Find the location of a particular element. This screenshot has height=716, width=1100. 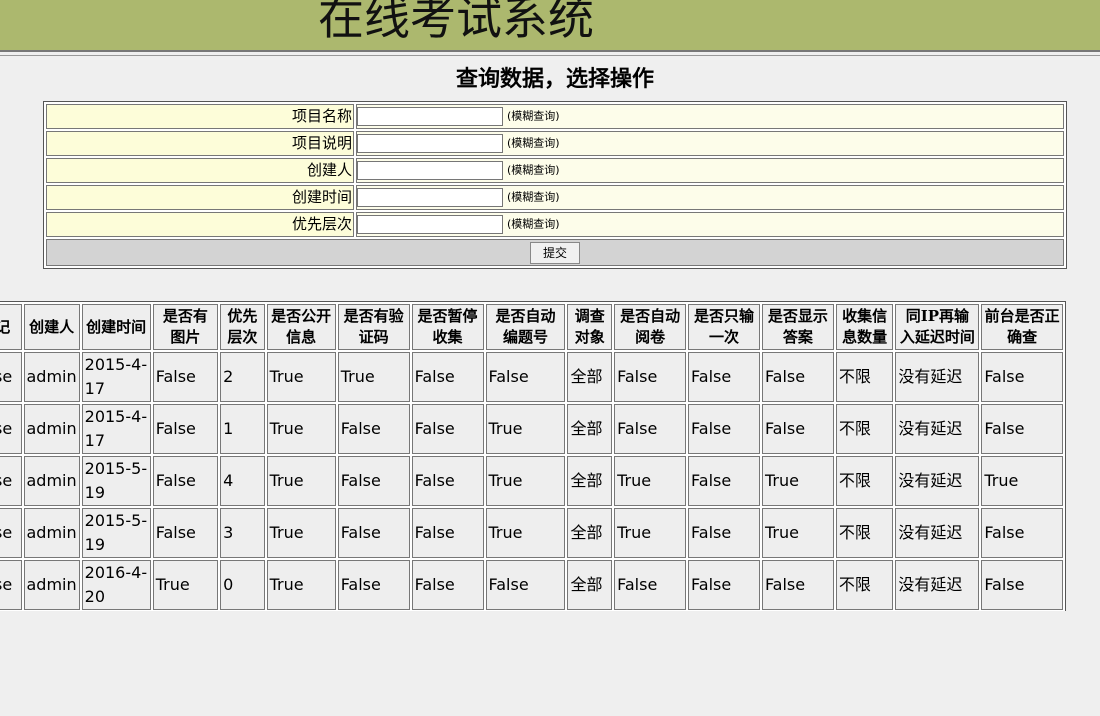

form-row-actions: 提交 is located at coordinates (555, 252).